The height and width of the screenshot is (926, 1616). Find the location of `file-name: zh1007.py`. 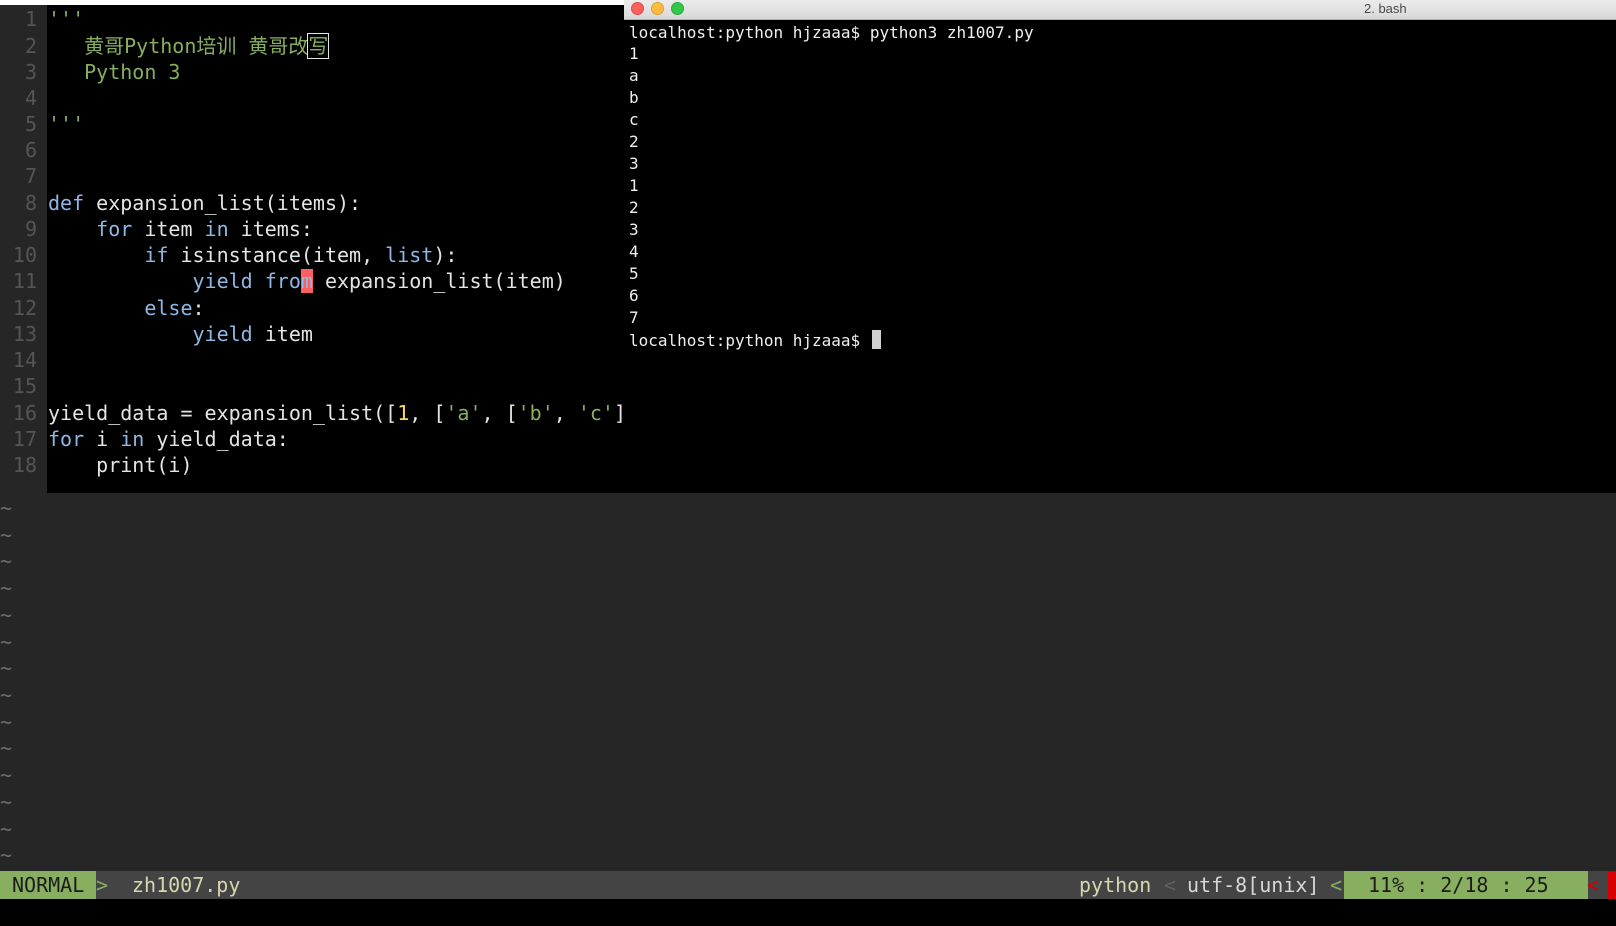

file-name: zh1007.py is located at coordinates (186, 885).